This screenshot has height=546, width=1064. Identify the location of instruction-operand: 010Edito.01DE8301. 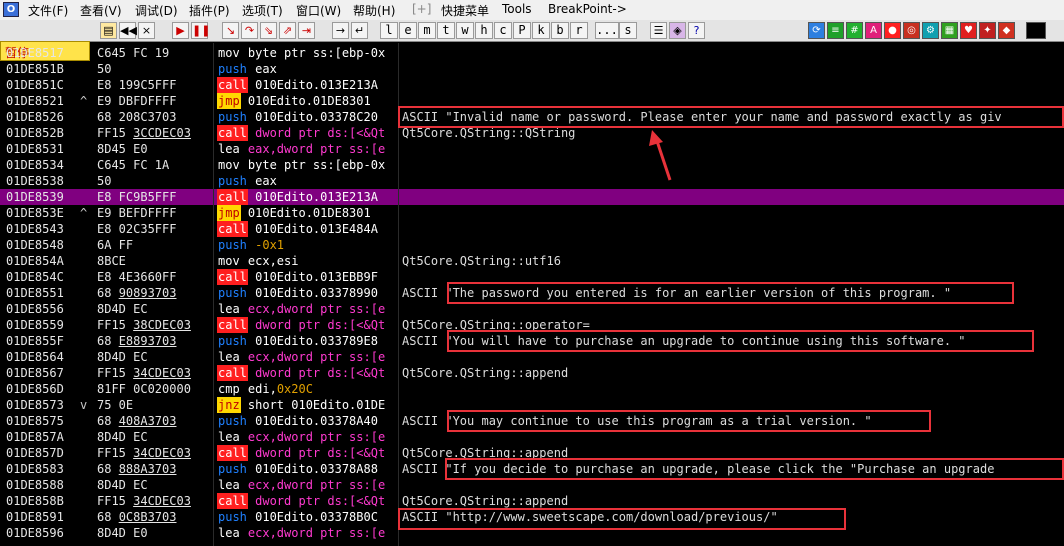
(305, 101).